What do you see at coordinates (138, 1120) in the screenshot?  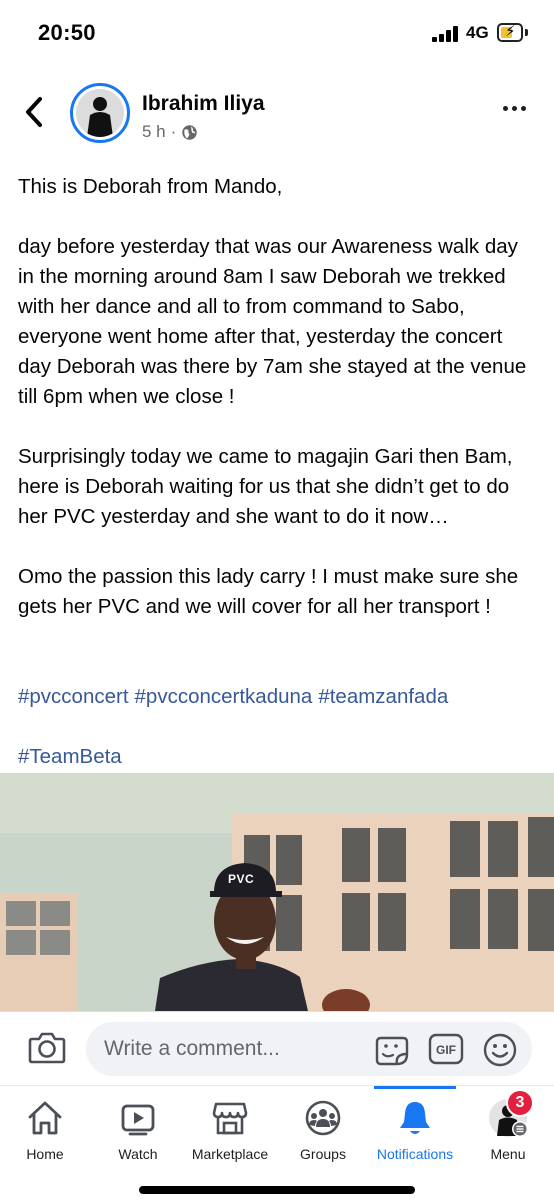 I see `watch-icon` at bounding box center [138, 1120].